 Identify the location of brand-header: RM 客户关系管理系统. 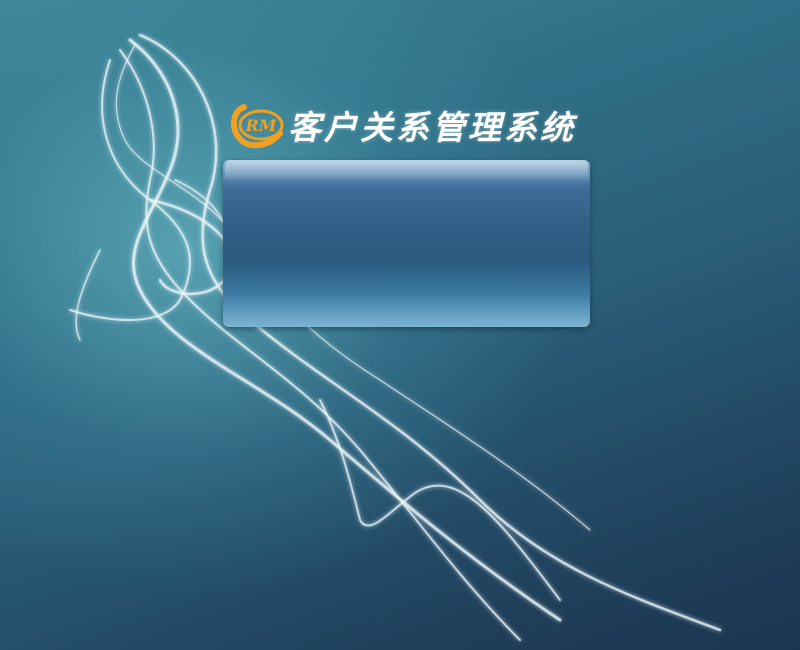
(402, 125).